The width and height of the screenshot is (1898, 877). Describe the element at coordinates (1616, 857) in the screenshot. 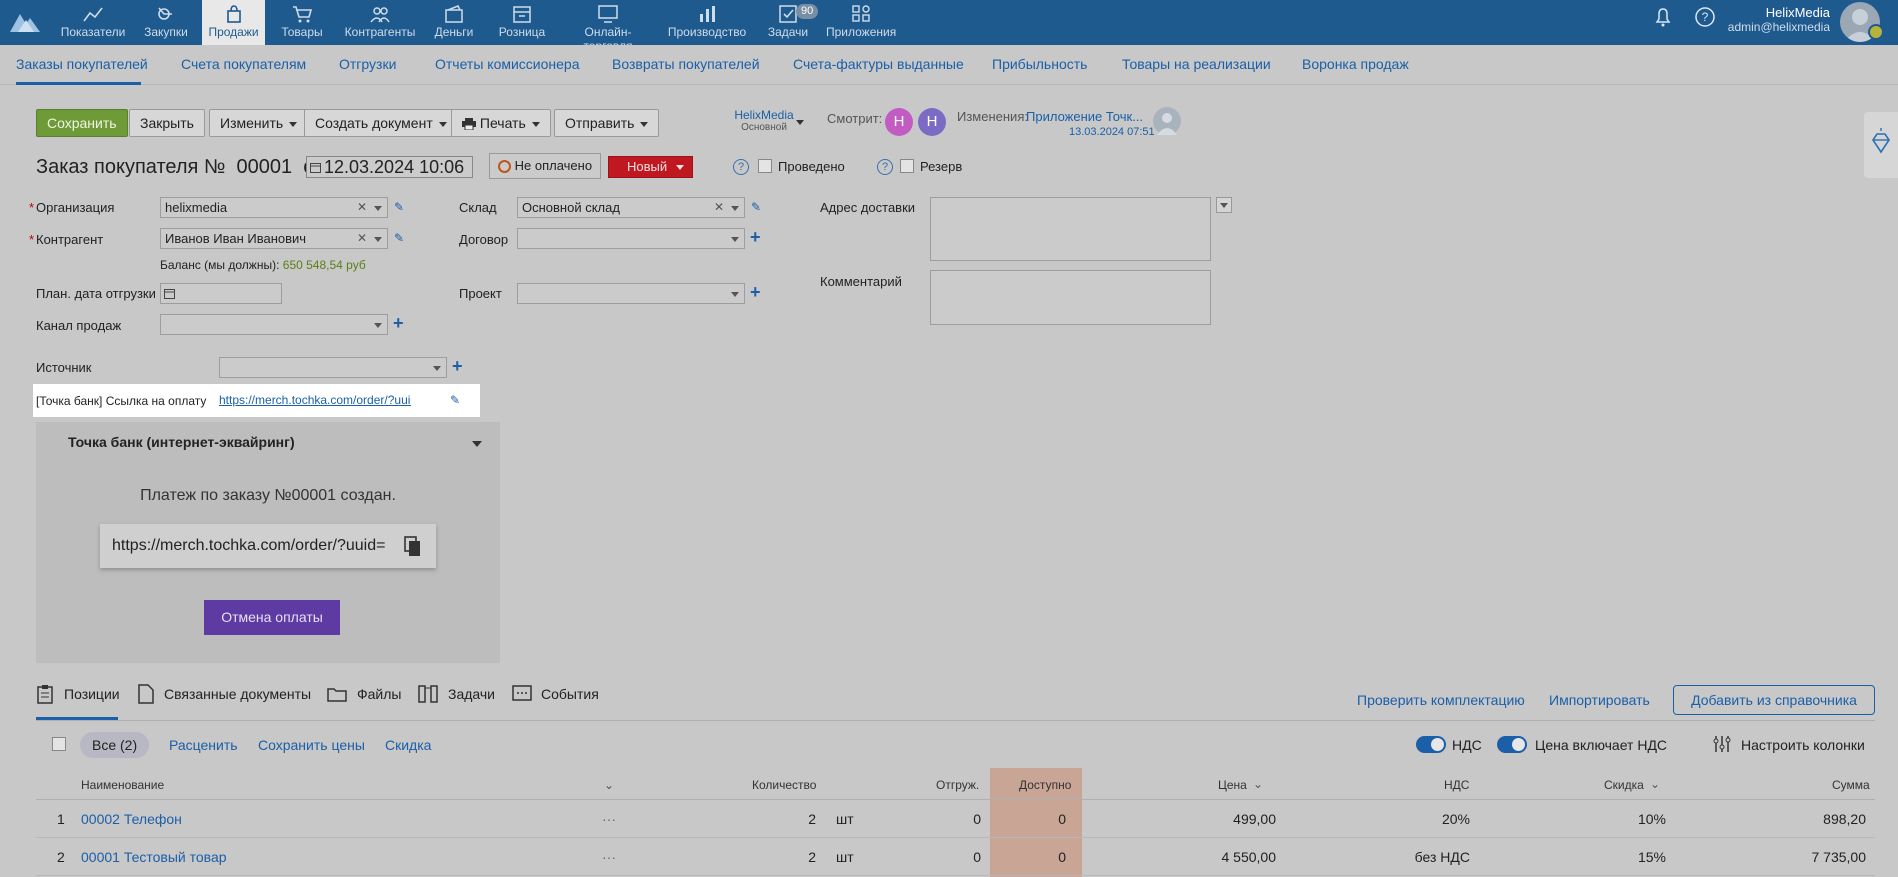

I see `row-discount: 15%` at that location.